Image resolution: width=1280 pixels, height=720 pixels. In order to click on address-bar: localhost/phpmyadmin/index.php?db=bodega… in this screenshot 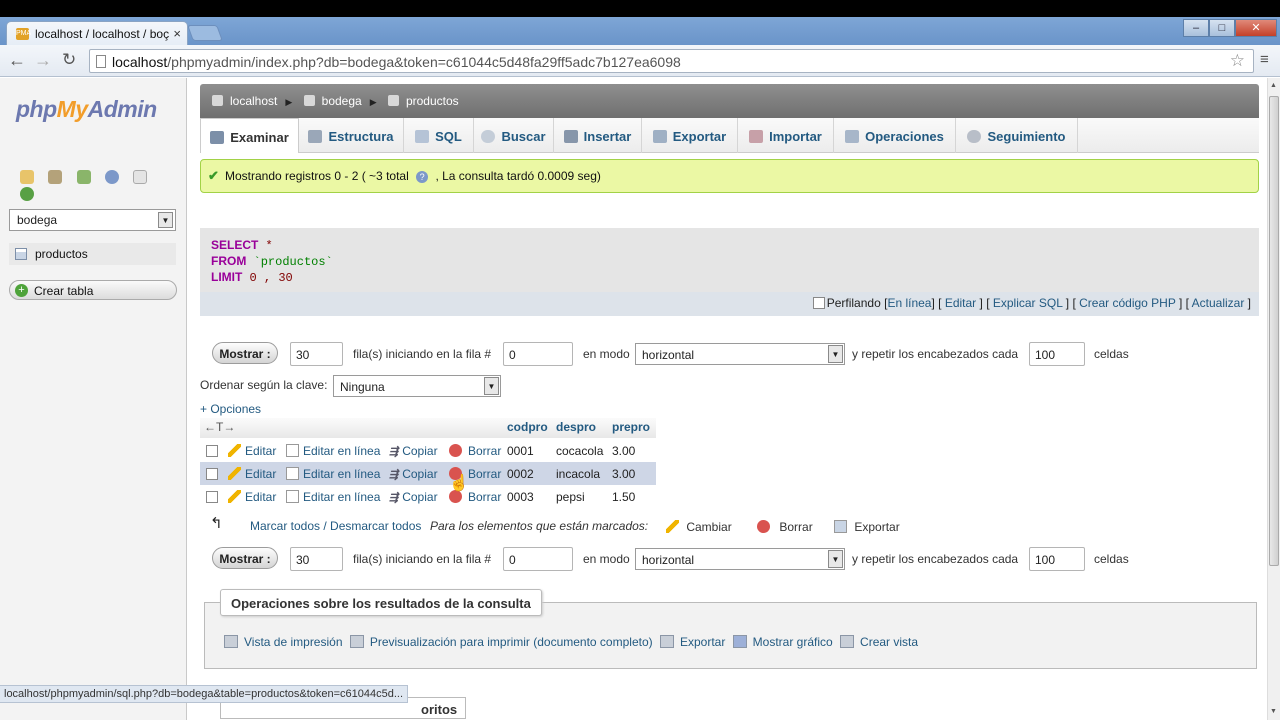, I will do `click(671, 61)`.